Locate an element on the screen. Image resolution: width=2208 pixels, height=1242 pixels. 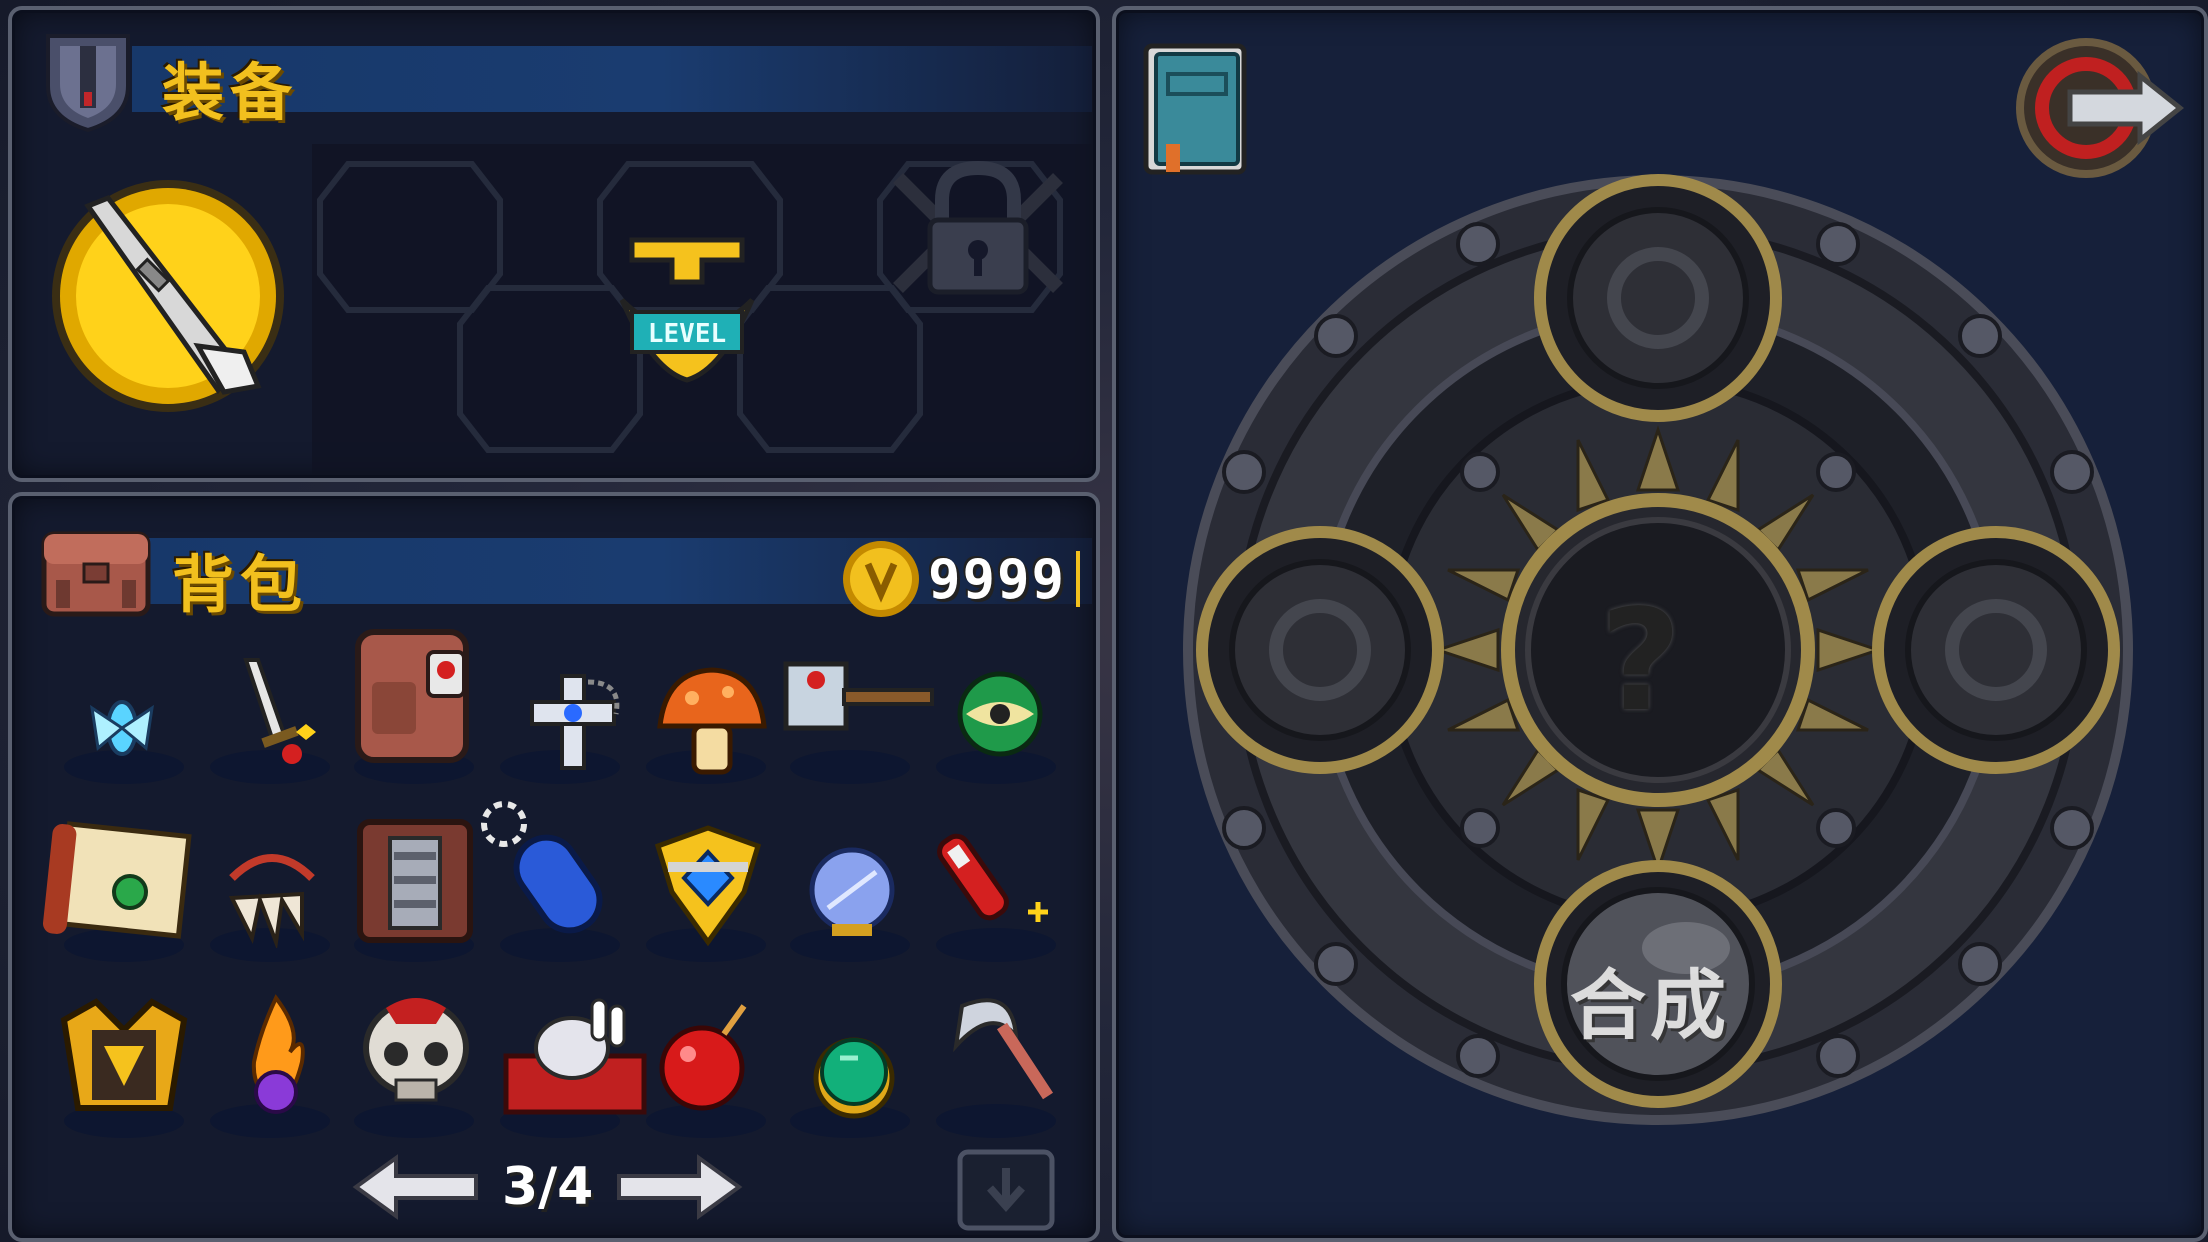
claw-icon is located at coordinates (272, 893).